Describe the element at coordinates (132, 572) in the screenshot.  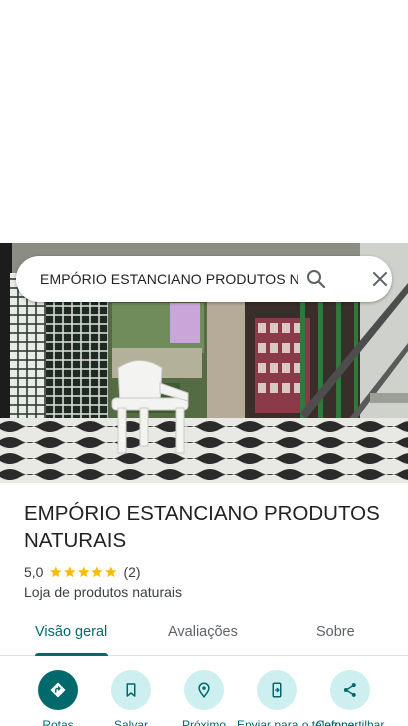
I see `review-count: (2)` at that location.